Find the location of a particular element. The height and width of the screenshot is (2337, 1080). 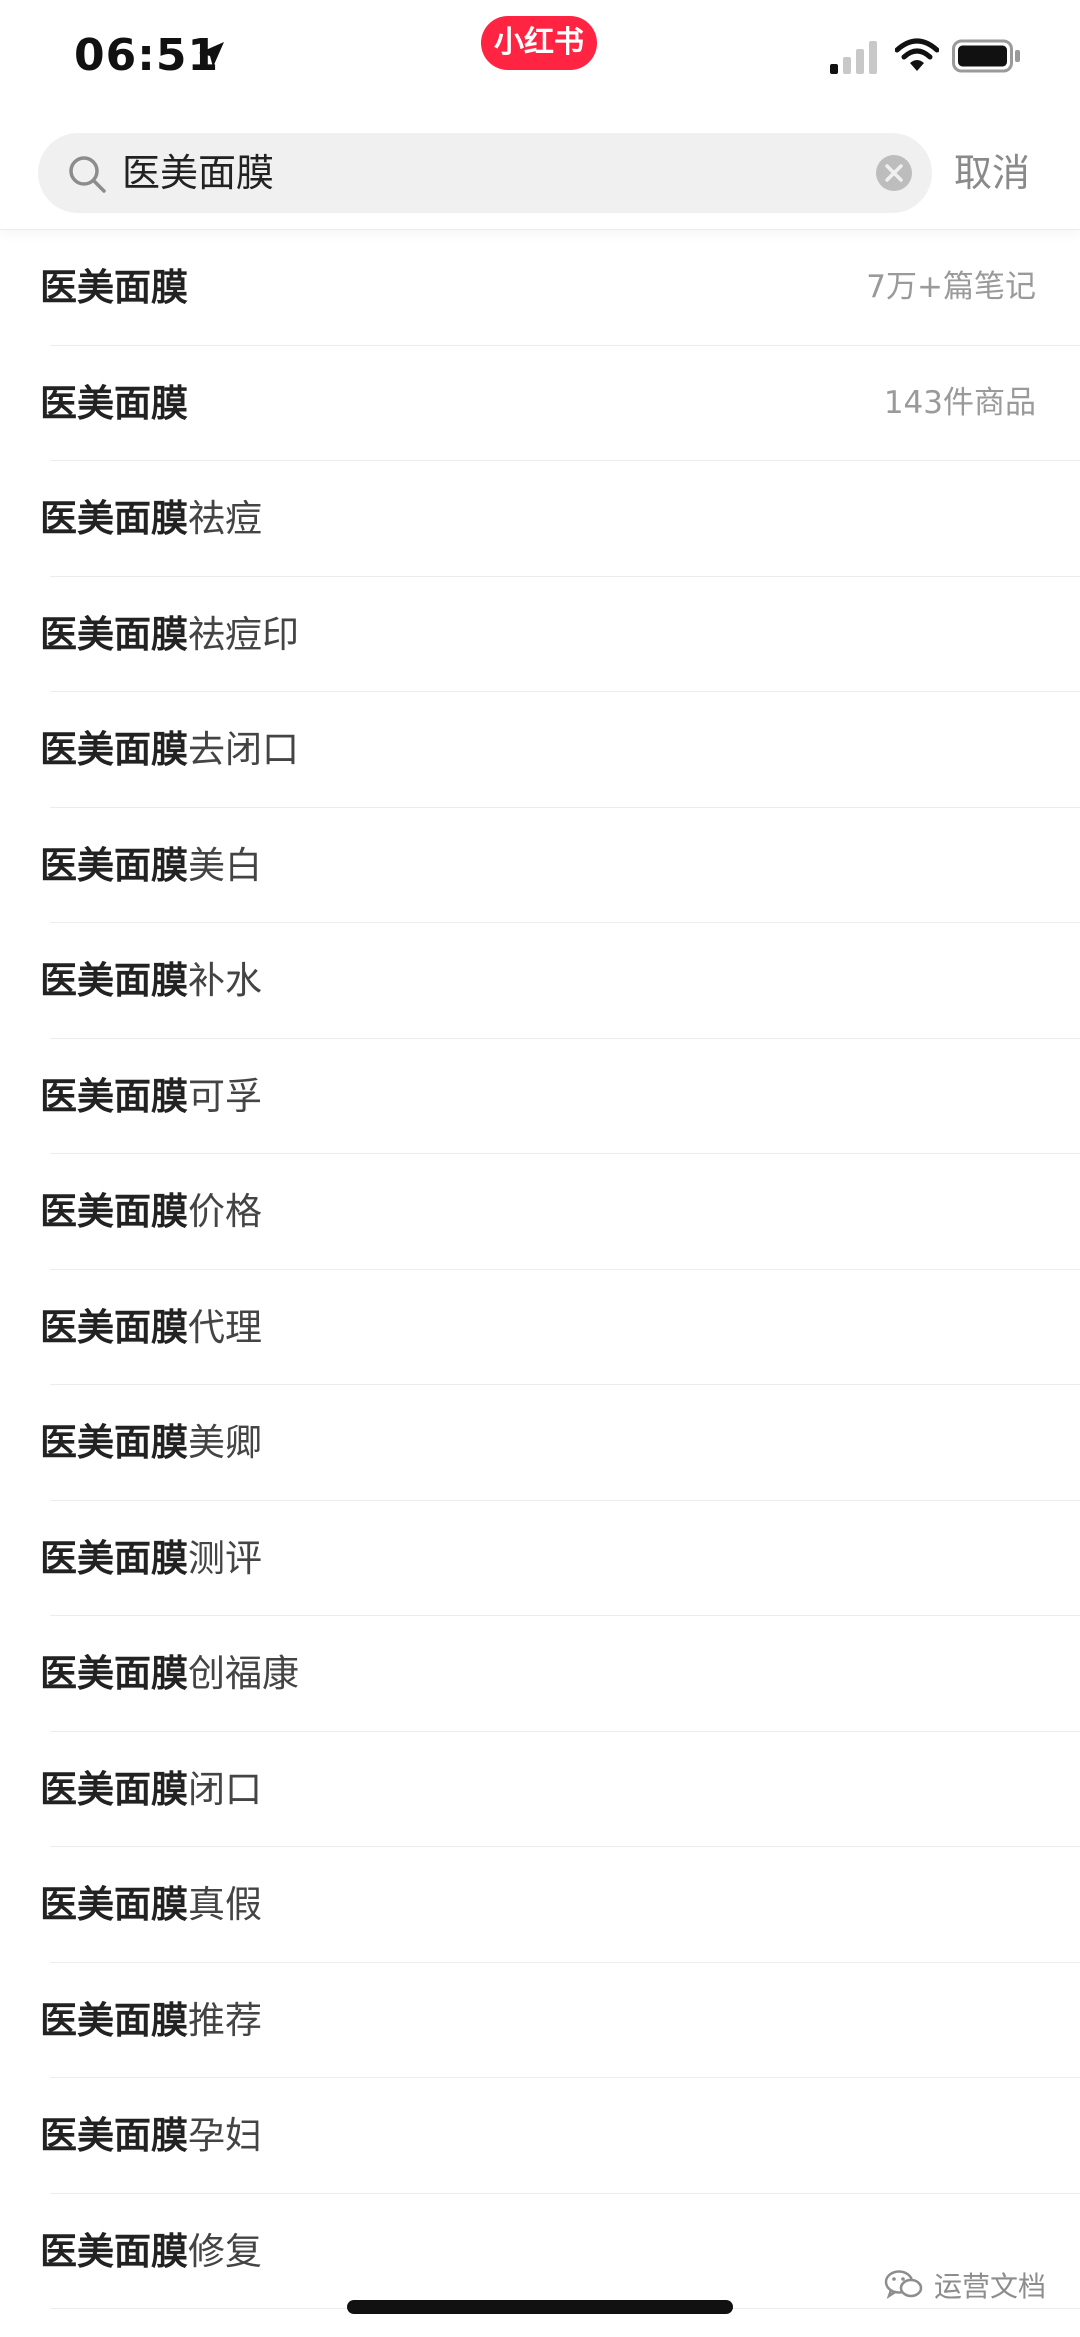

suggestion-suffix: 可孚 is located at coordinates (225, 1096).